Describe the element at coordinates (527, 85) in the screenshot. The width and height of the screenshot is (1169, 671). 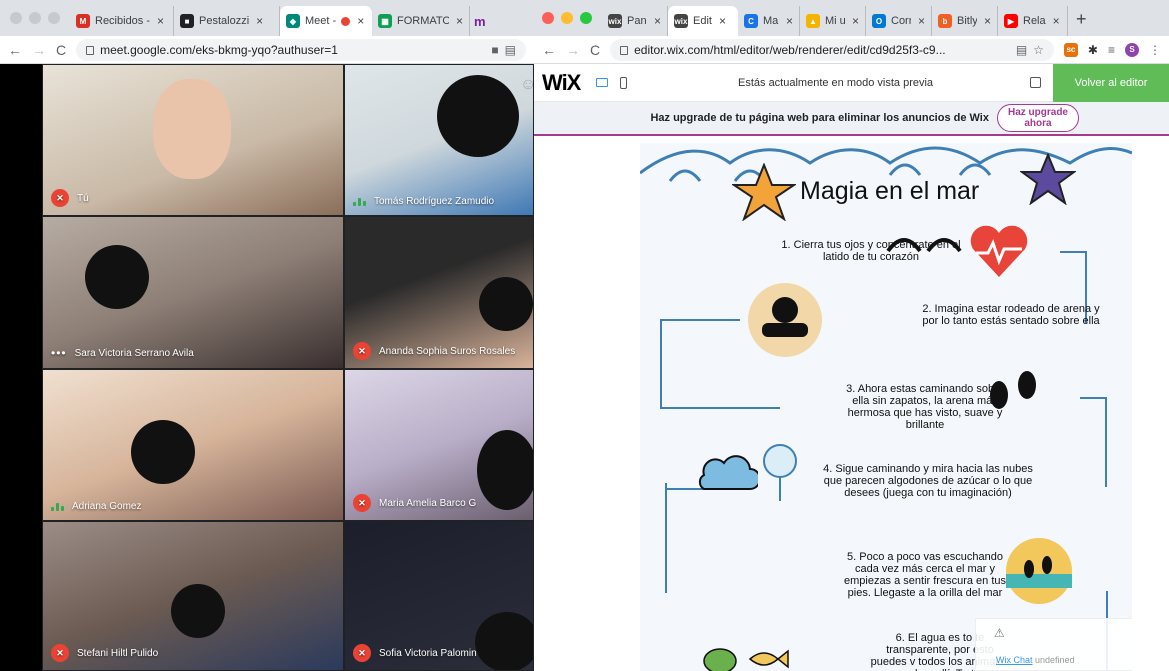
I see `people-icon: ☺` at that location.